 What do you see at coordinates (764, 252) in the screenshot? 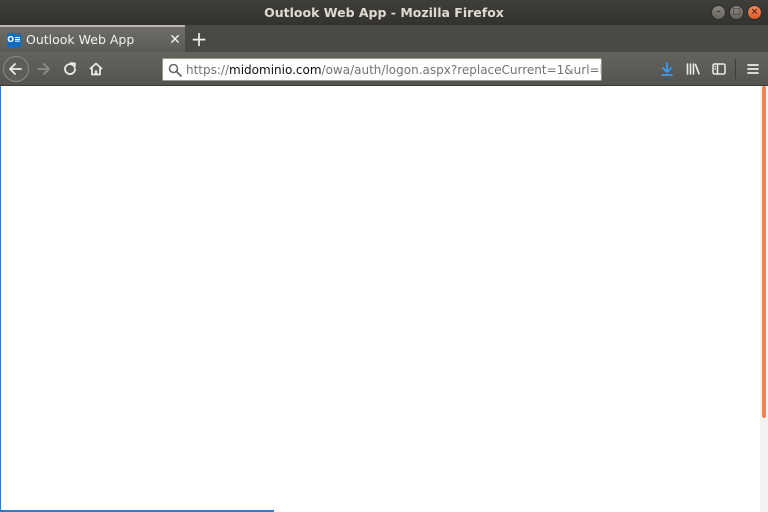
I see `scrollbar-thumb` at bounding box center [764, 252].